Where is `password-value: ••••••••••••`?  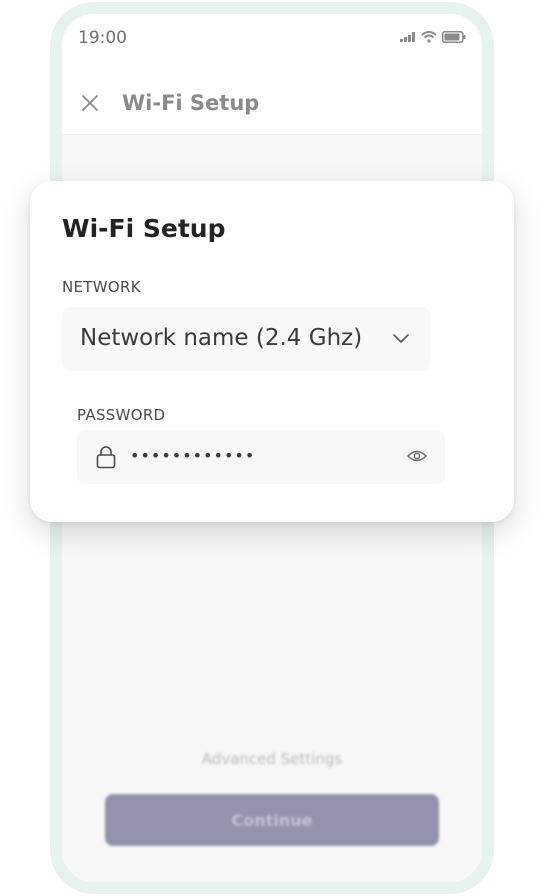
password-value: •••••••••••• is located at coordinates (193, 455).